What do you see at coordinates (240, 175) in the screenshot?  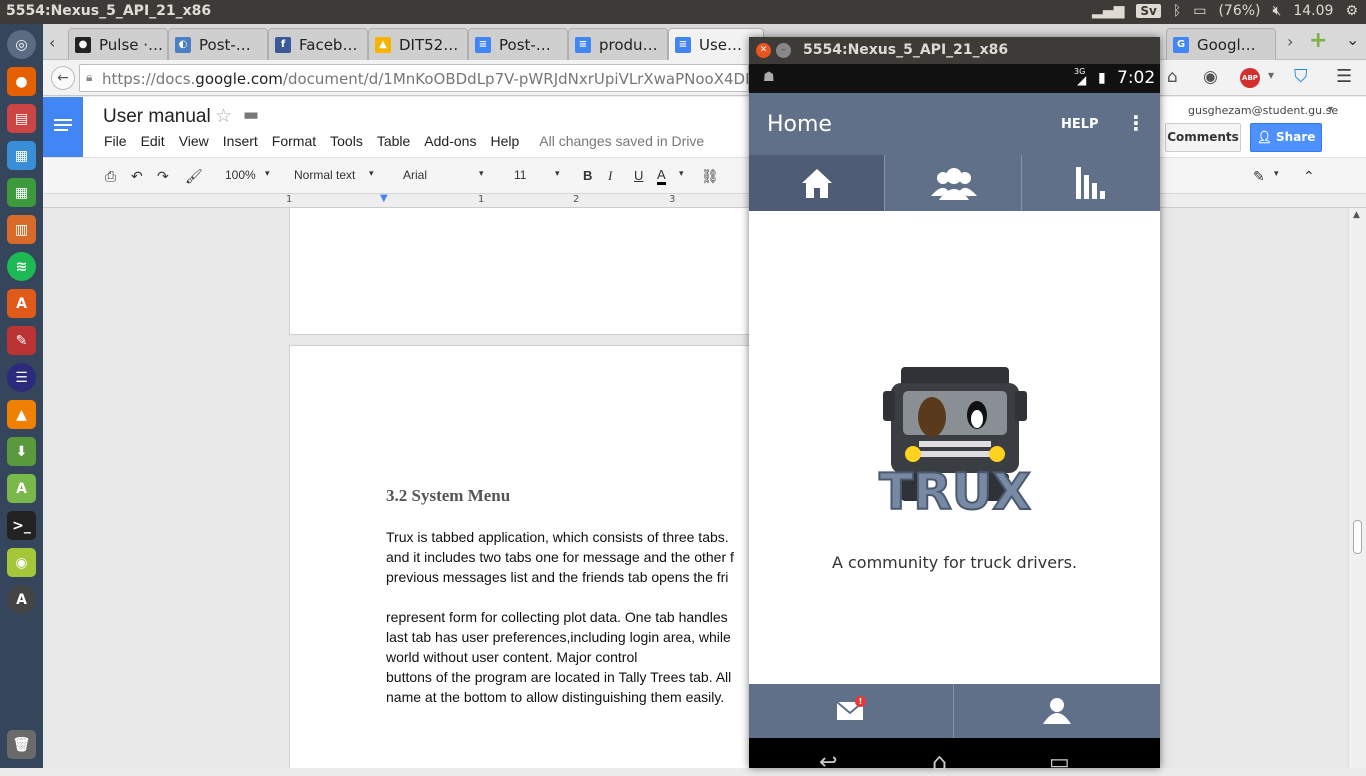 I see `zoom-select: 100%` at bounding box center [240, 175].